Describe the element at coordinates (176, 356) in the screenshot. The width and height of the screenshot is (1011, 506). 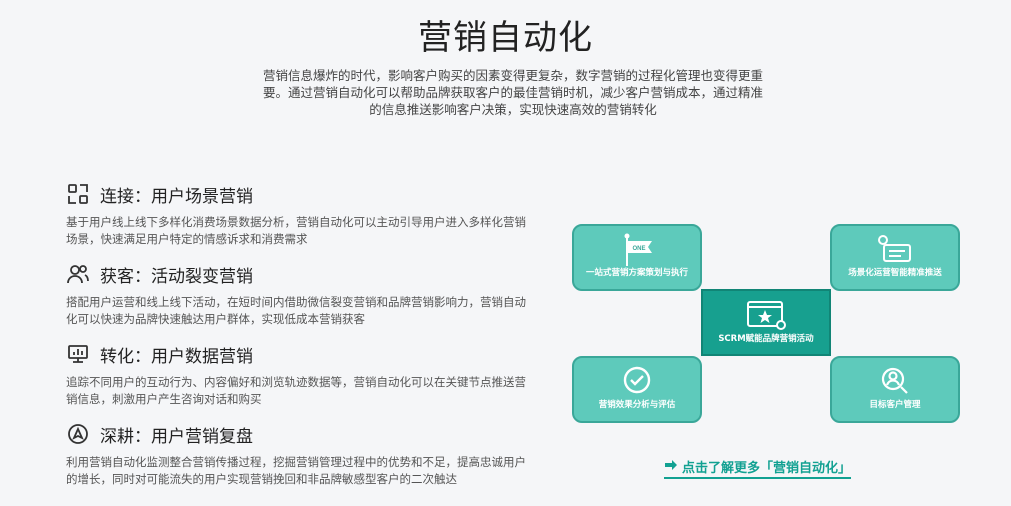
I see `feature-title: 转化：用户数据营销` at that location.